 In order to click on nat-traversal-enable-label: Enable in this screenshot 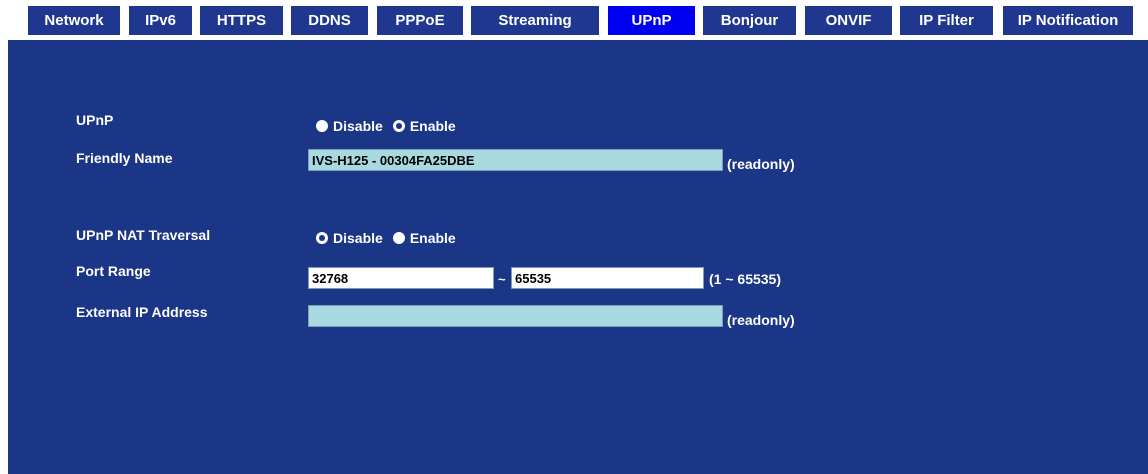, I will do `click(432, 238)`.